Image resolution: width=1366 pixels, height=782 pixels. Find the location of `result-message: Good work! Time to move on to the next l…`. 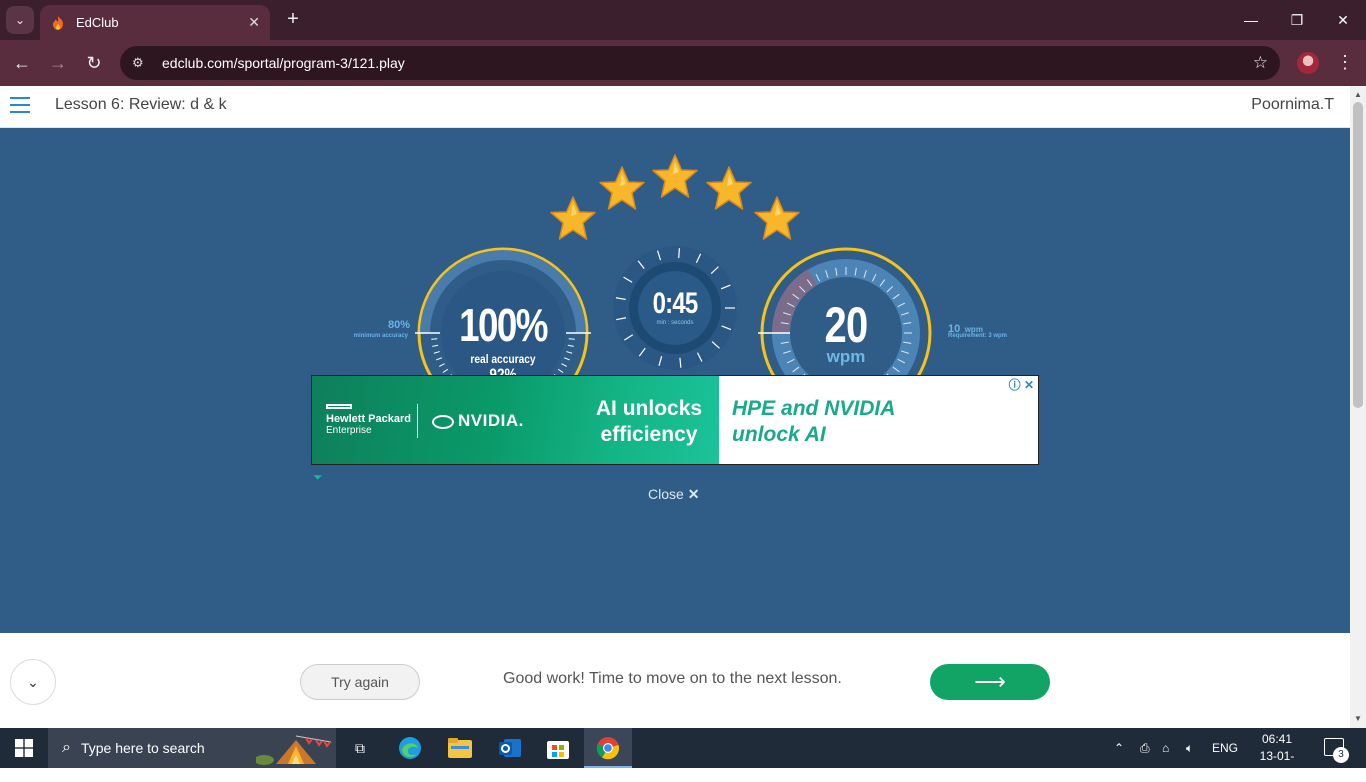

result-message: Good work! Time to move on to the next l… is located at coordinates (672, 678).